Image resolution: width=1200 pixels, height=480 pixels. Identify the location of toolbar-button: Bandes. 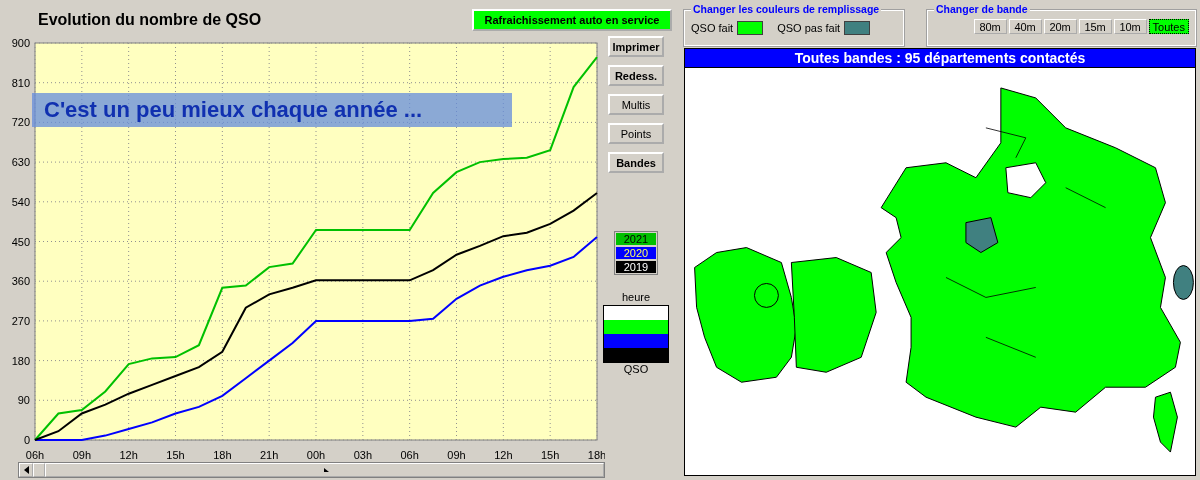
(636, 162).